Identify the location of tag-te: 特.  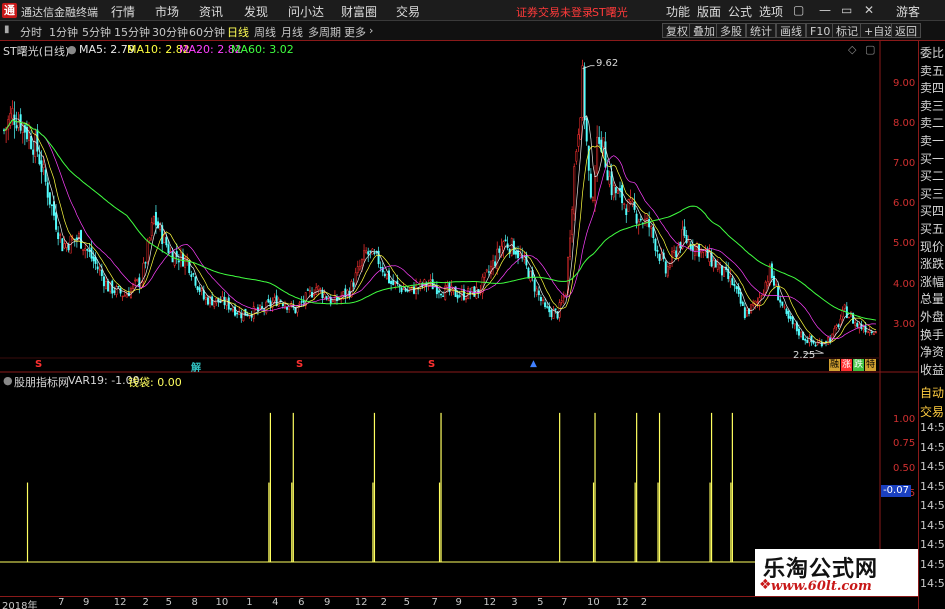
(870, 365).